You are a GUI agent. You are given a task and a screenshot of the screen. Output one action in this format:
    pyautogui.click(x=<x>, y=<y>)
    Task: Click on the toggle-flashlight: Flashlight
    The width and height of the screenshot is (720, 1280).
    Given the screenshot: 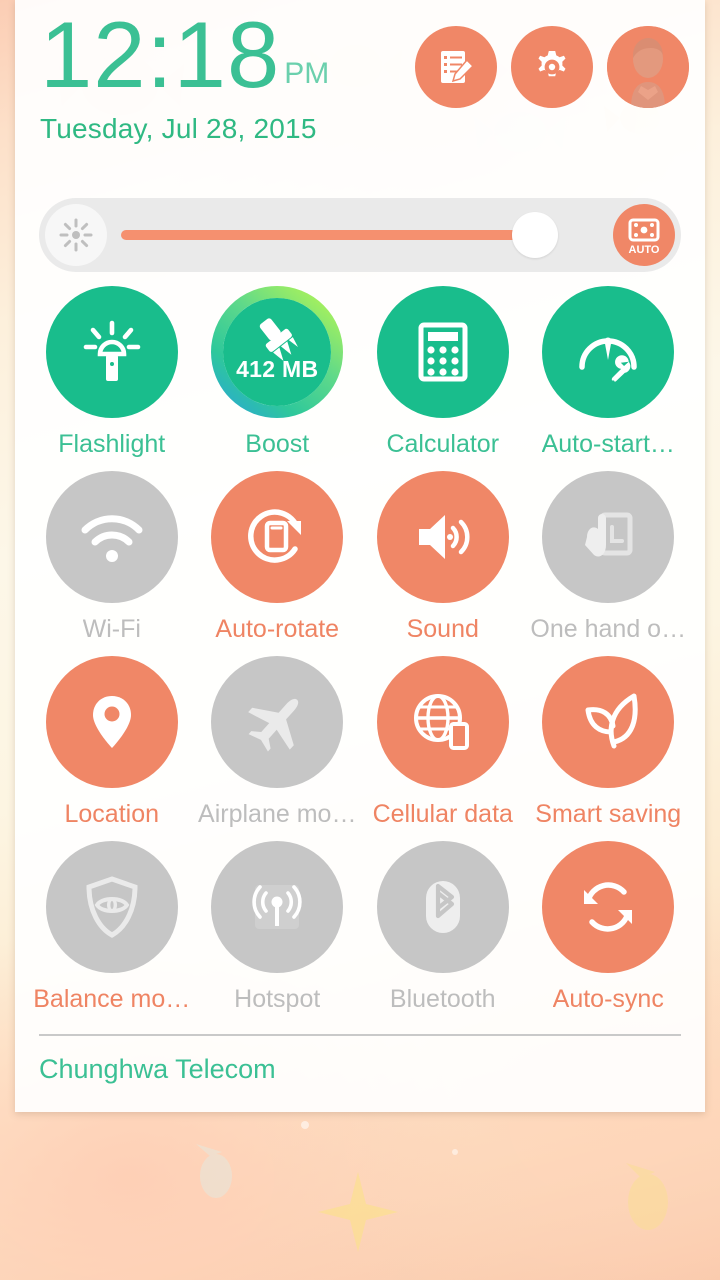 What is the action you would take?
    pyautogui.click(x=112, y=378)
    